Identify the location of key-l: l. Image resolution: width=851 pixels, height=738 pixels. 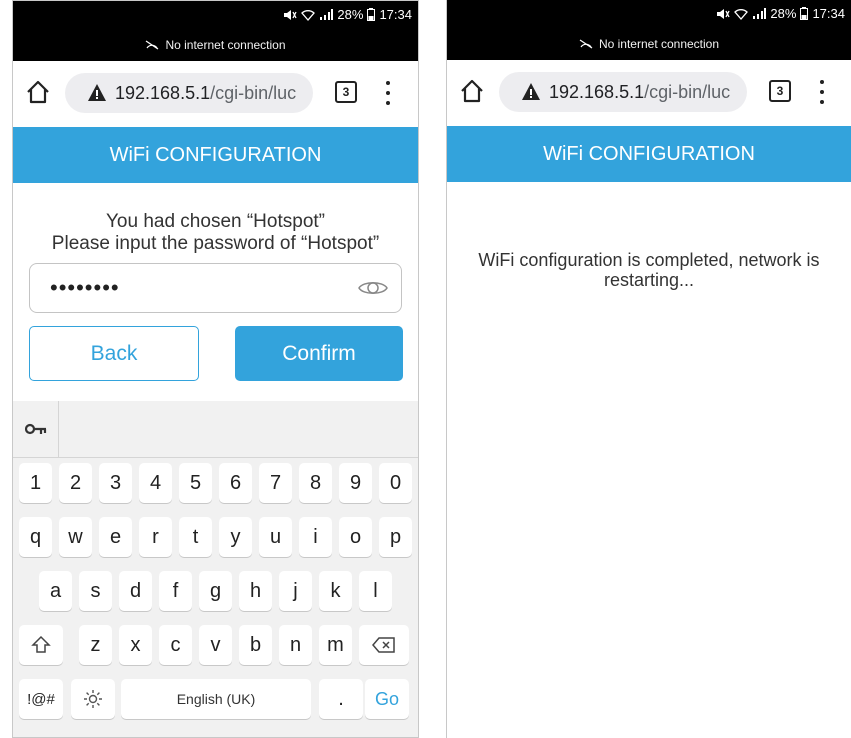
(375, 591).